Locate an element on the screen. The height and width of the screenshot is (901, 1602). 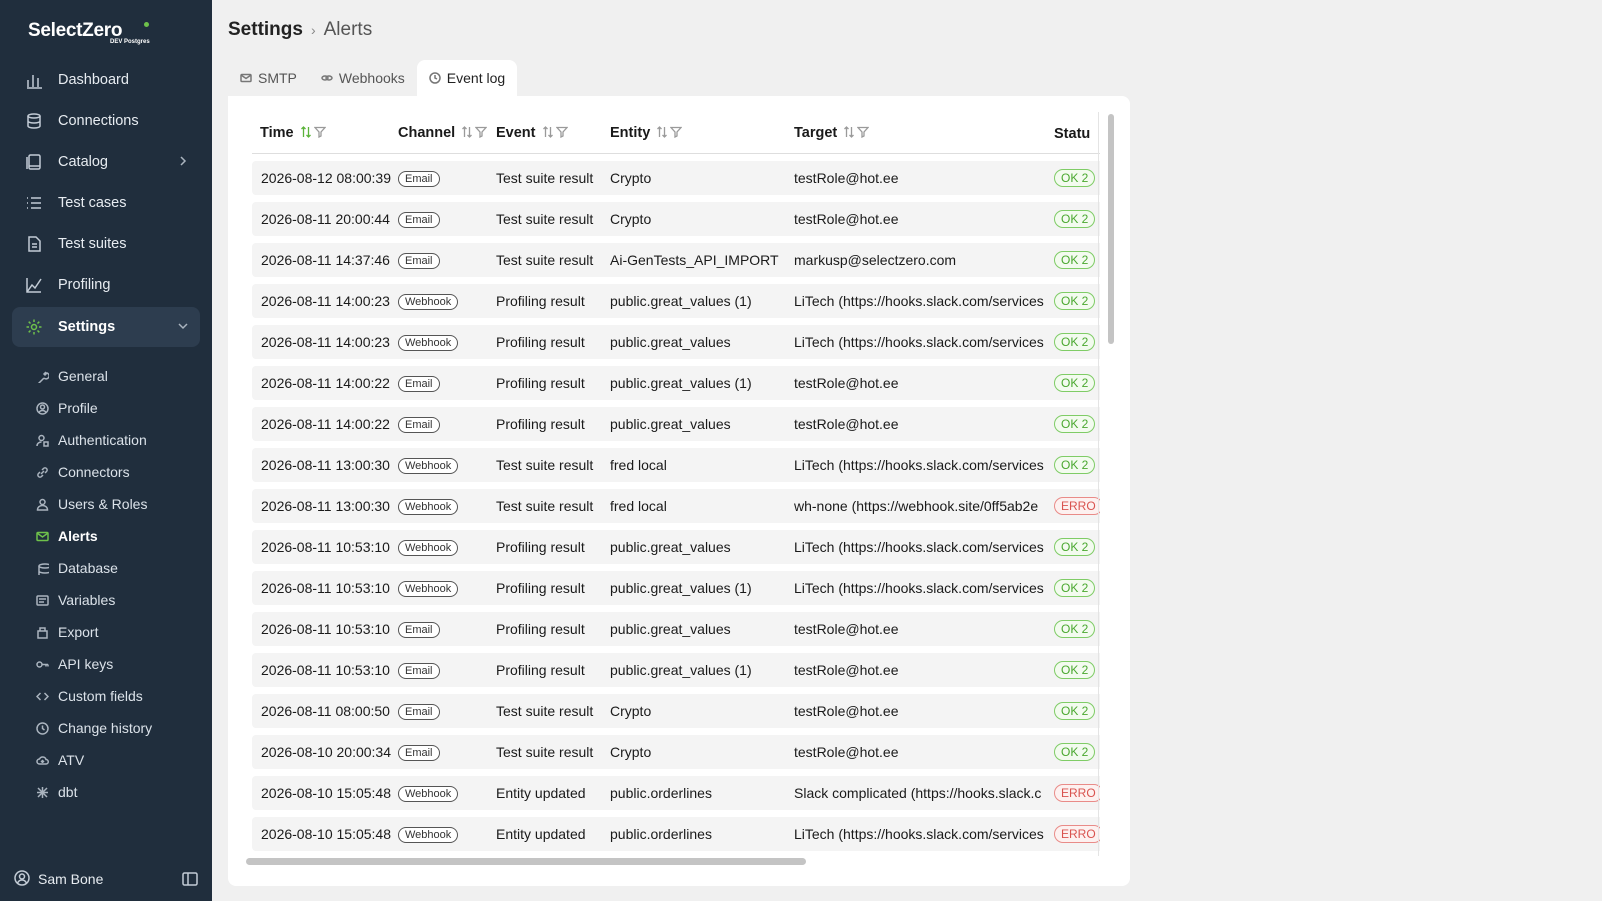
sidebar-item-connectors: Connectors is located at coordinates (117, 472).